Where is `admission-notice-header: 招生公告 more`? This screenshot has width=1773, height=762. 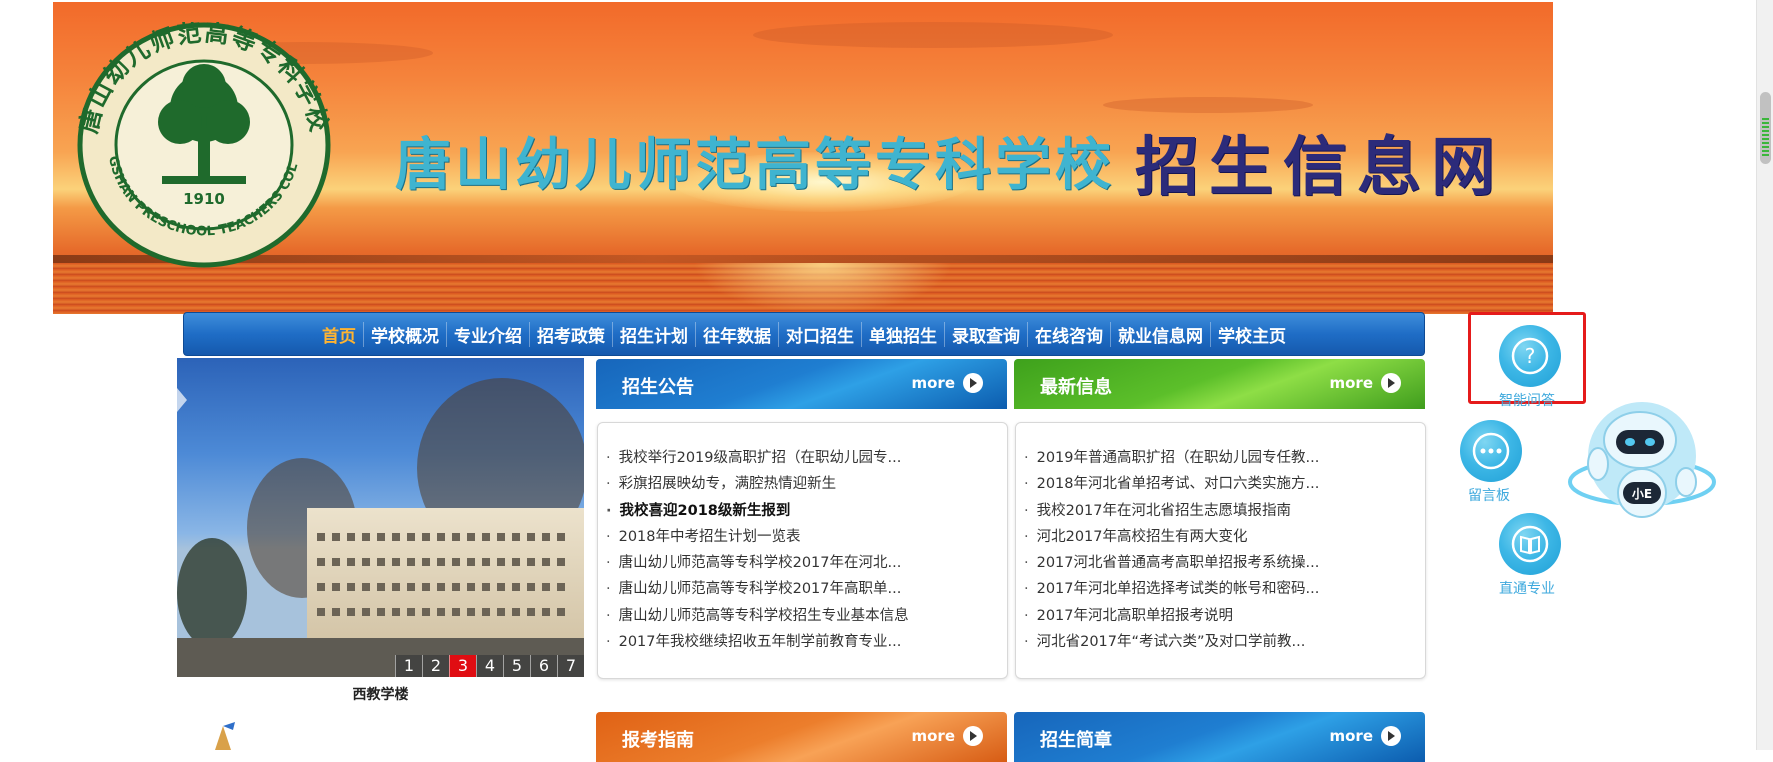
admission-notice-header: 招生公告 more is located at coordinates (801, 384).